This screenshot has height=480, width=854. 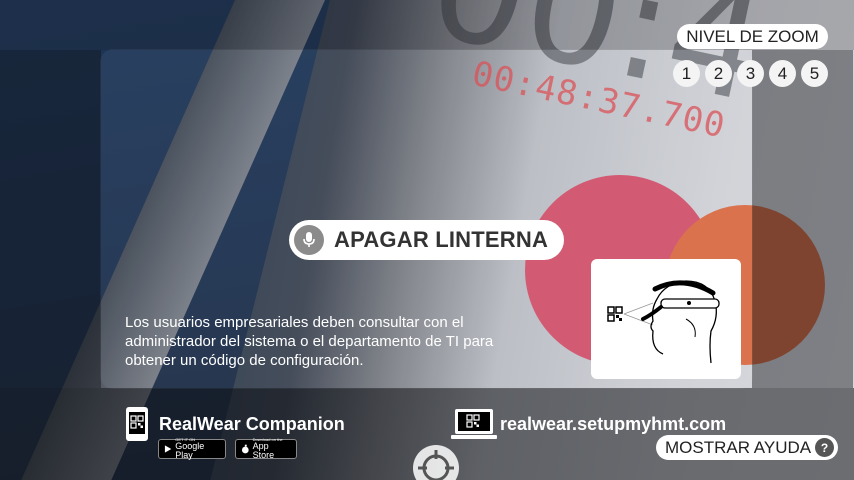 I want to click on voice-command-label: APAGAR LINTERNA, so click(x=441, y=239).